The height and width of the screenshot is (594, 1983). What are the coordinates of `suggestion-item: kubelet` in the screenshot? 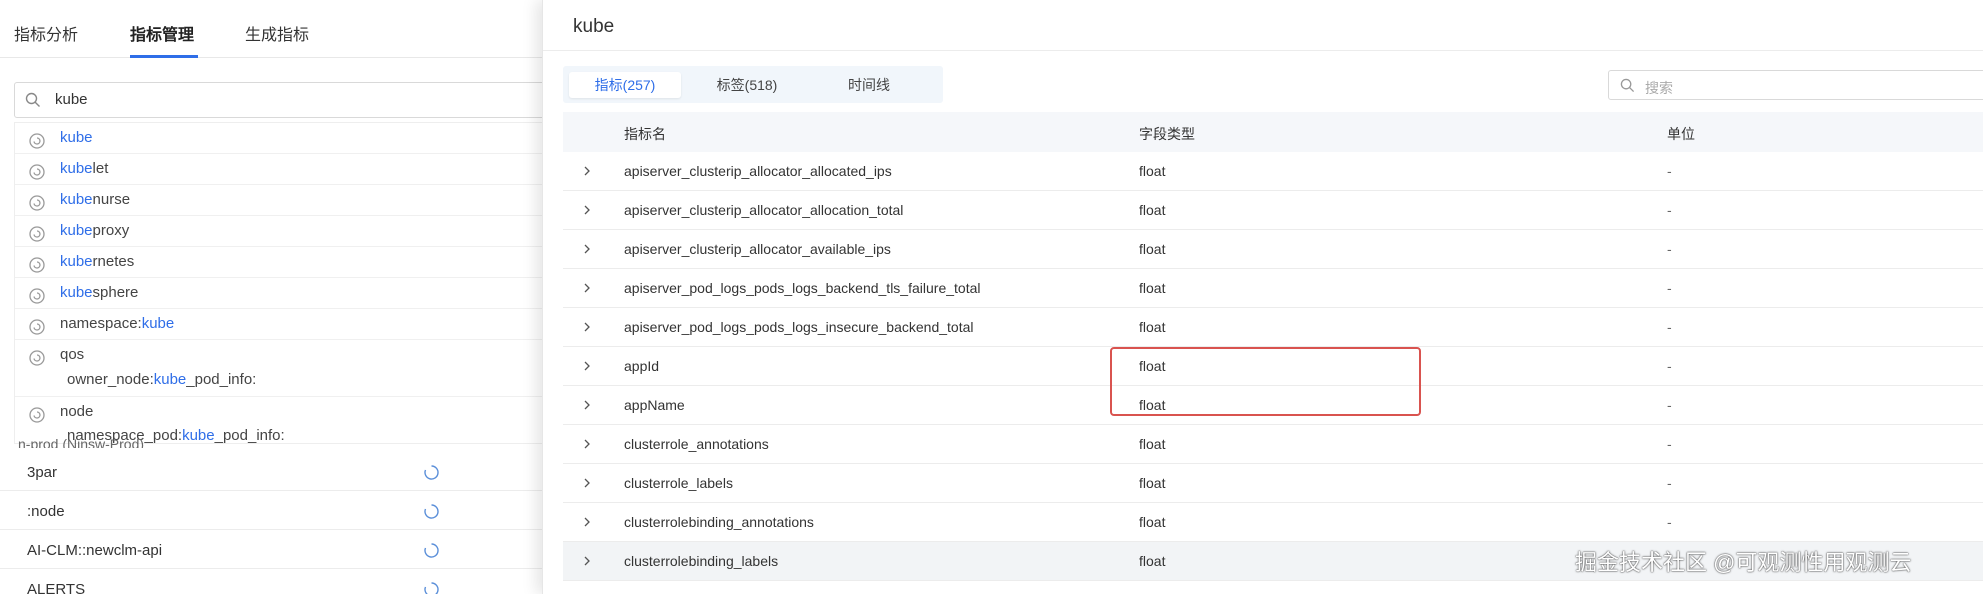 It's located at (279, 169).